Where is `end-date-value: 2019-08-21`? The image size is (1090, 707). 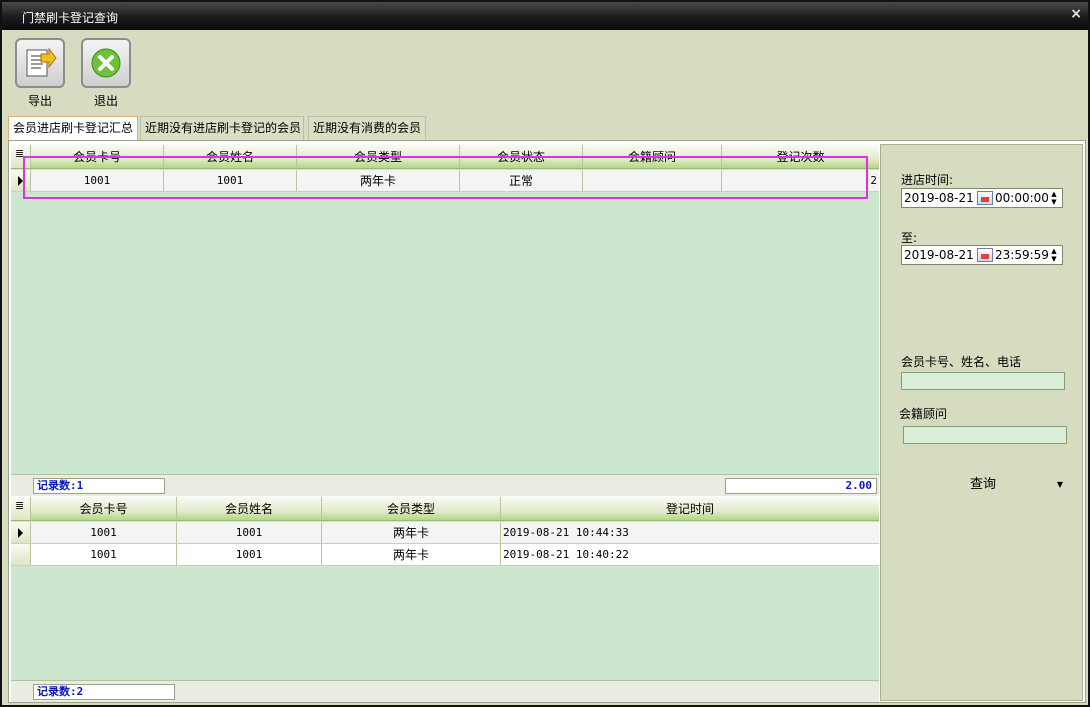
end-date-value: 2019-08-21 is located at coordinates (939, 255).